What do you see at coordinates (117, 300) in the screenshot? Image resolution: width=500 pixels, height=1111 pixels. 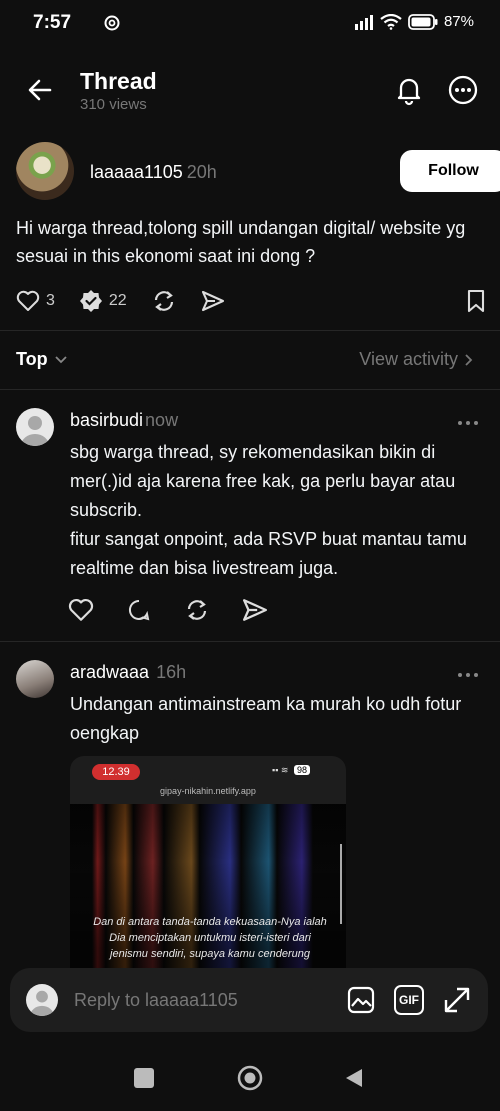 I see `repost-count: 22` at bounding box center [117, 300].